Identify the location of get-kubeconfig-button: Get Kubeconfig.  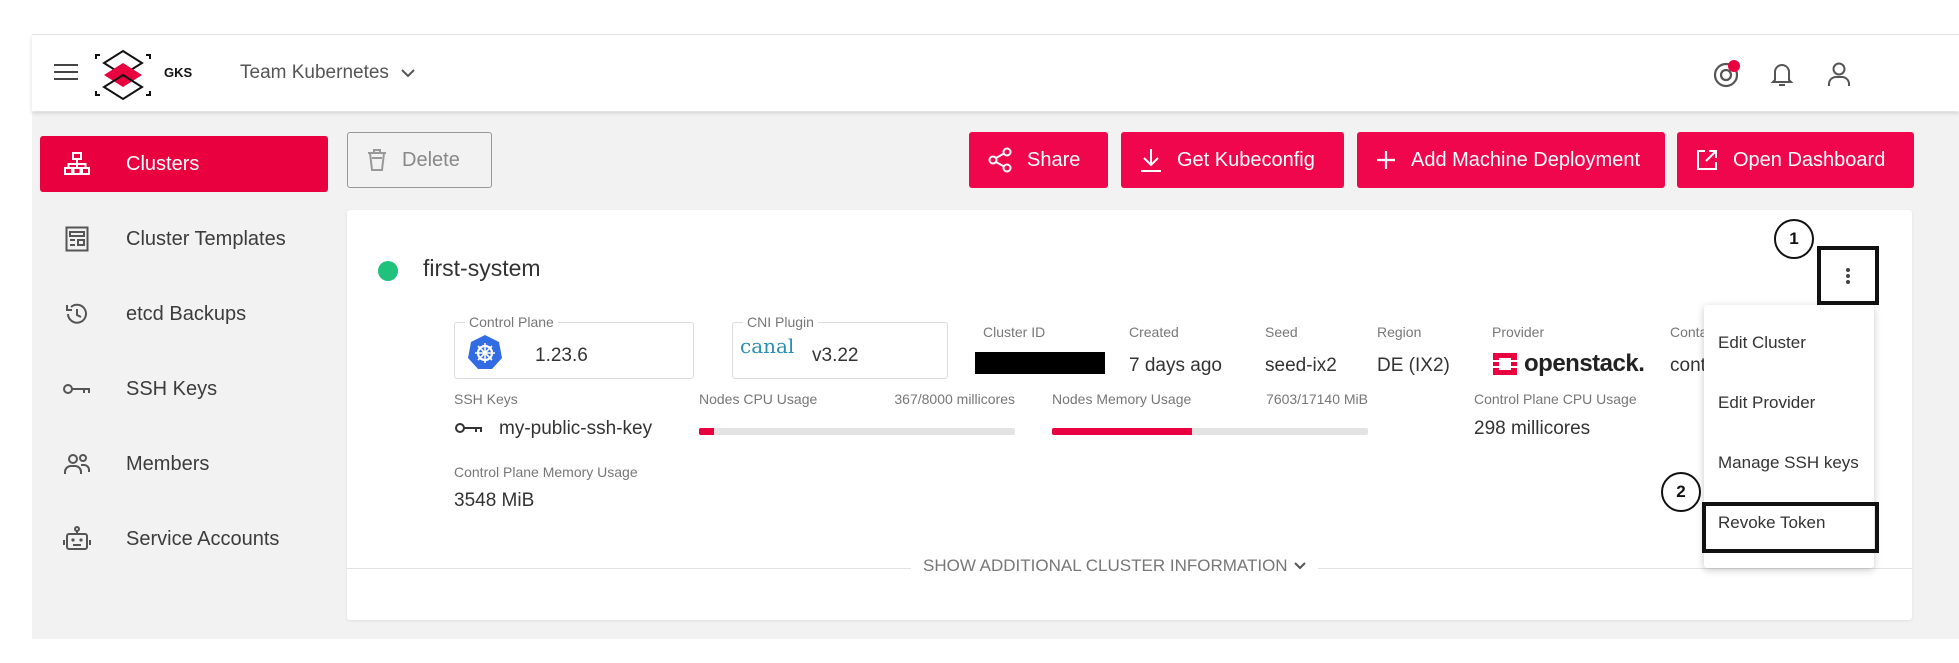
(1232, 160).